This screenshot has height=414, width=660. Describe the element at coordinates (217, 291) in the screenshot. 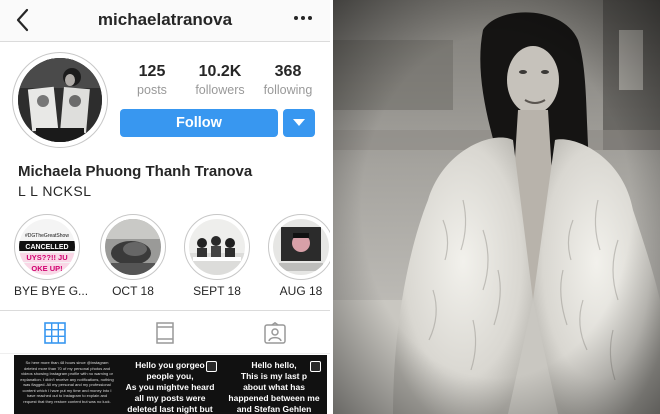

I see `highlight-label: SEPT 18` at that location.